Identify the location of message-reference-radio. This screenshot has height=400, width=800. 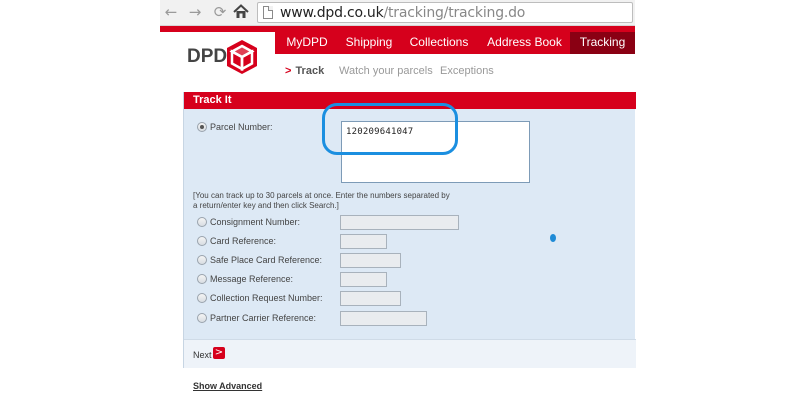
(202, 279).